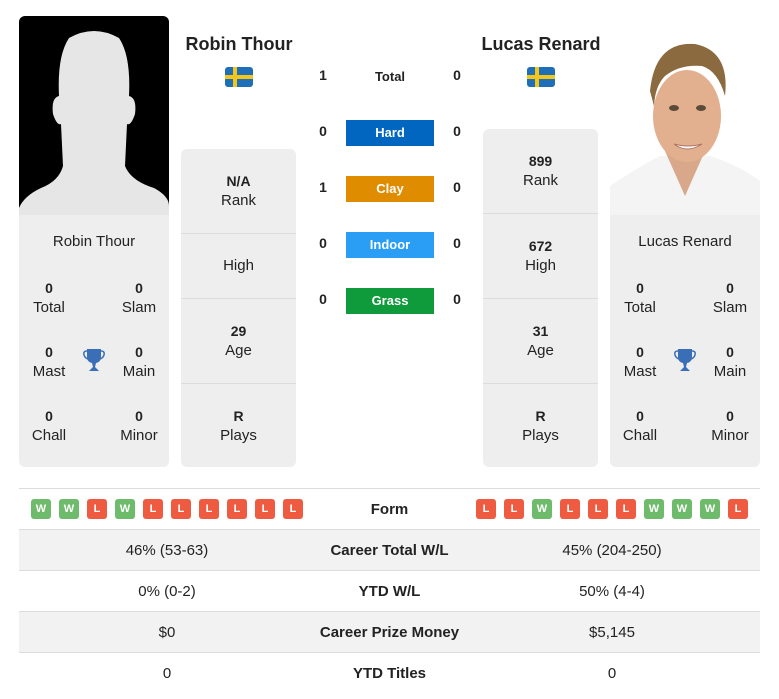 The width and height of the screenshot is (779, 699). What do you see at coordinates (94, 123) in the screenshot?
I see `silhouette-icon` at bounding box center [94, 123].